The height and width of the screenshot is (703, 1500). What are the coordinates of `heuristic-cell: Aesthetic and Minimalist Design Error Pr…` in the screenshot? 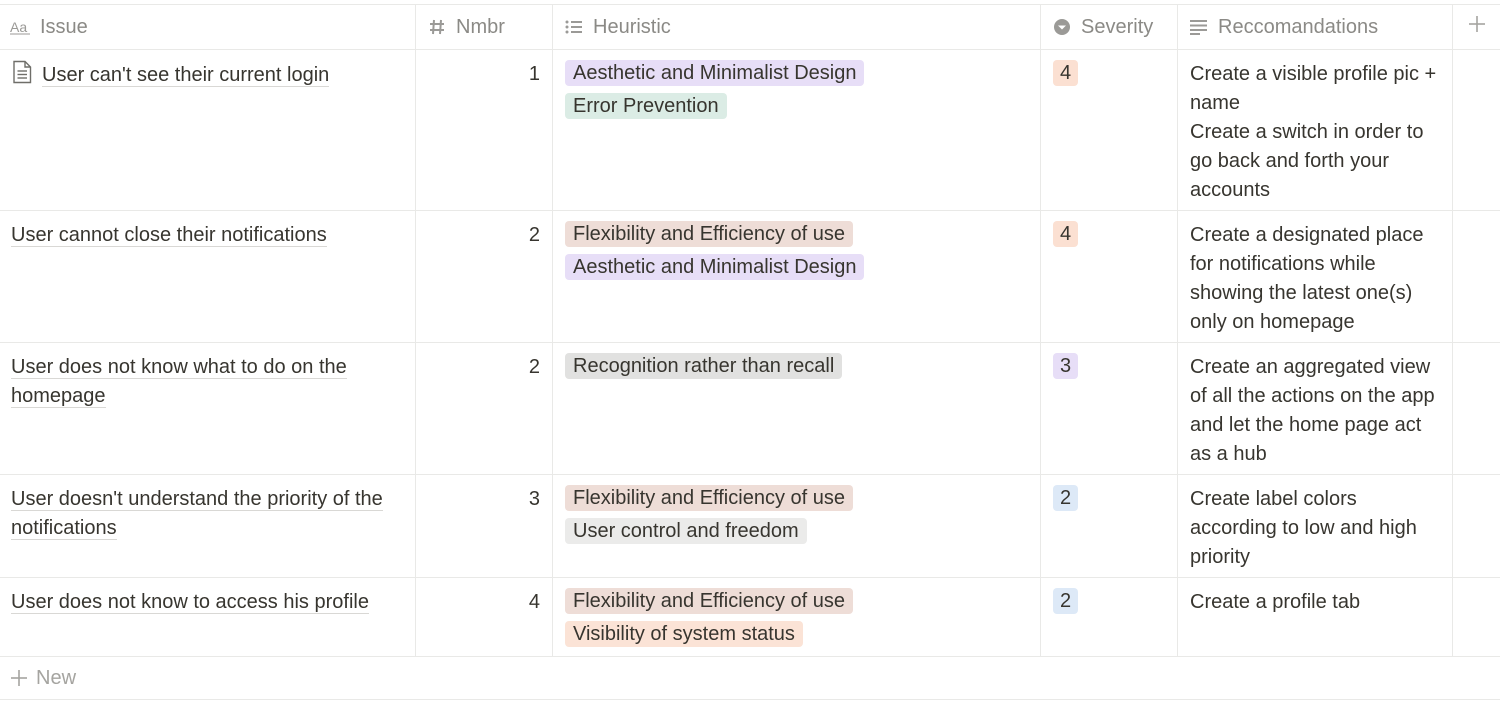 It's located at (797, 130).